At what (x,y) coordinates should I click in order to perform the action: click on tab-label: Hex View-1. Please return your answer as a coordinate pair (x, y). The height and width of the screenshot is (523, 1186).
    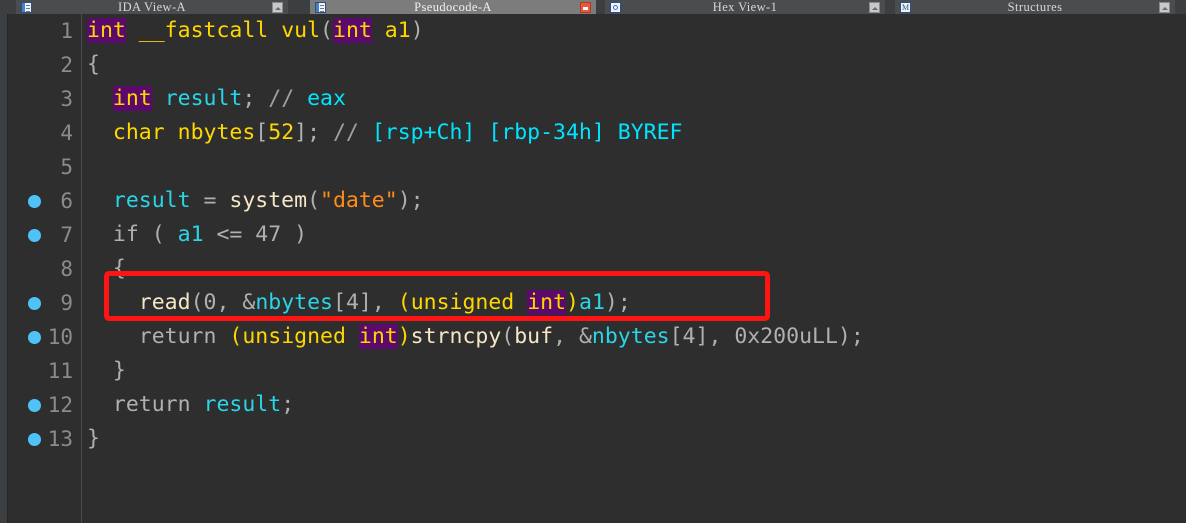
    Looking at the image, I should click on (745, 7).